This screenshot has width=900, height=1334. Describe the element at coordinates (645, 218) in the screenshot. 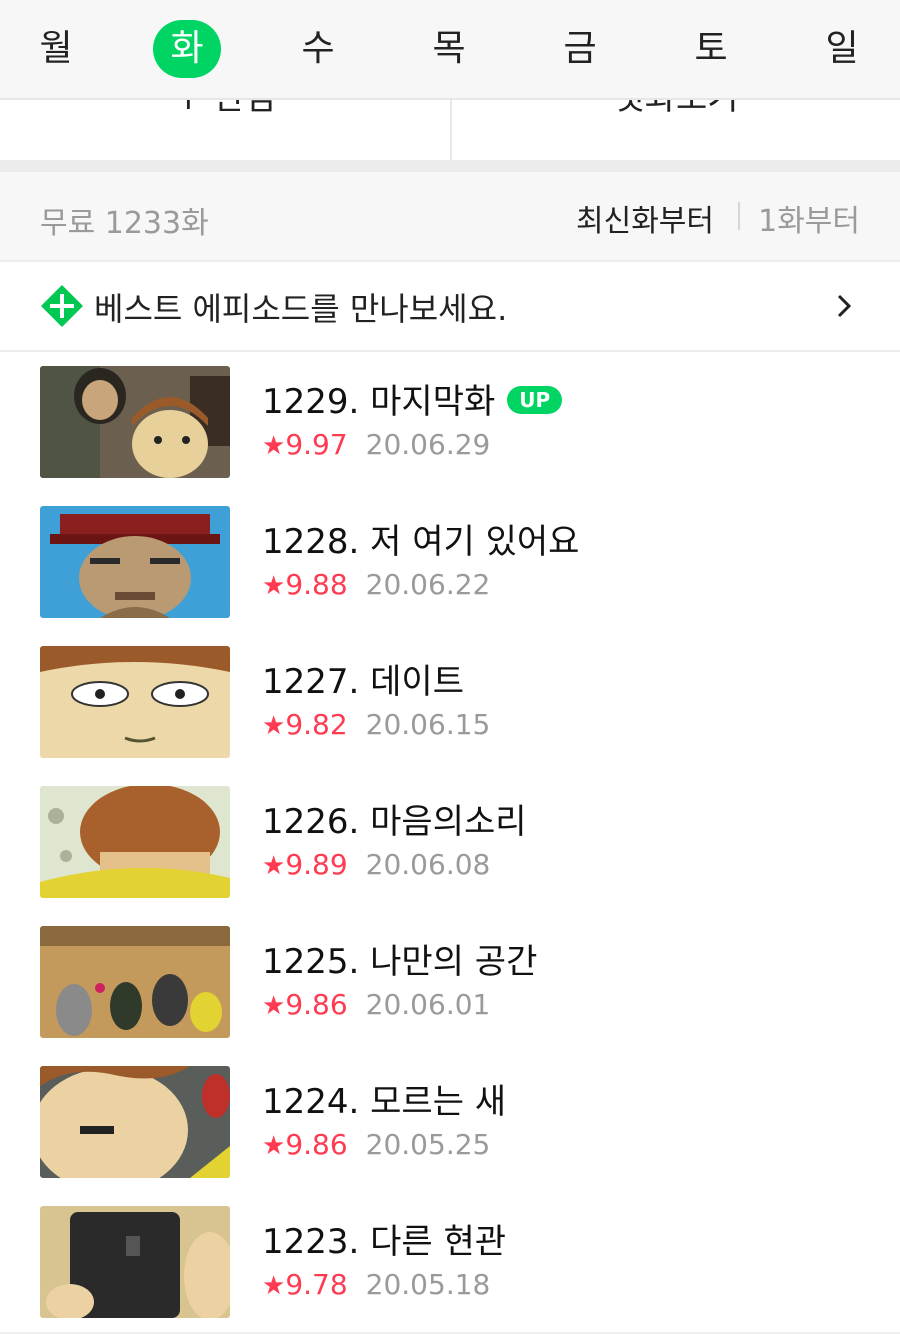

I see `sort-newest-button: 최신화부터` at that location.